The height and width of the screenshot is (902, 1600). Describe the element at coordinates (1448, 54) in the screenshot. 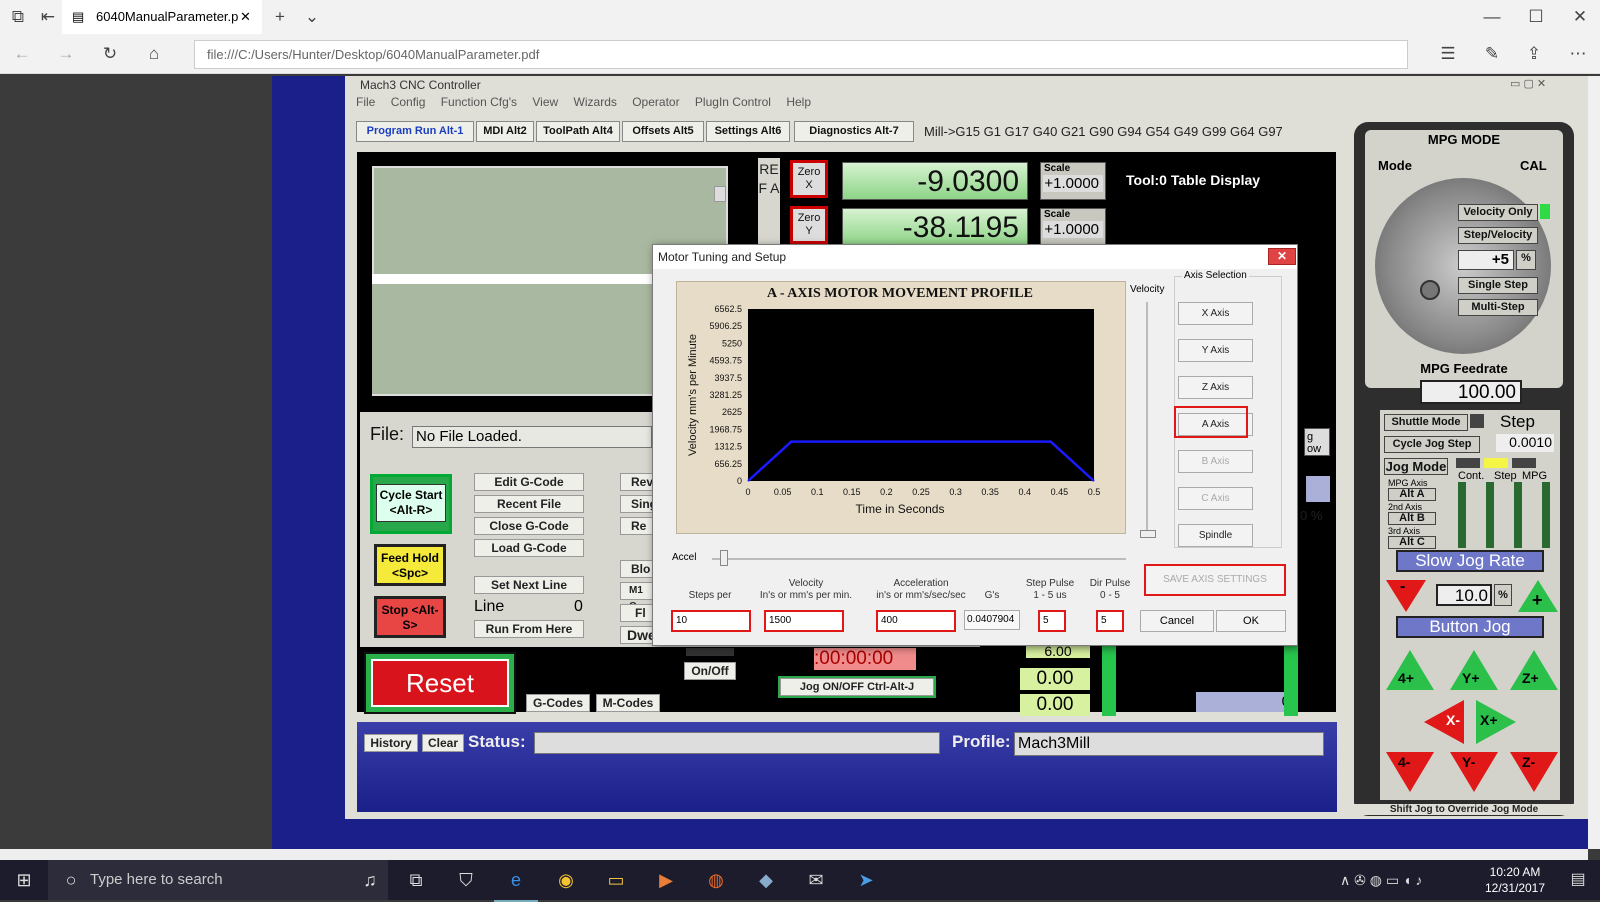

I see `favorites-hub-icon: ☰` at that location.